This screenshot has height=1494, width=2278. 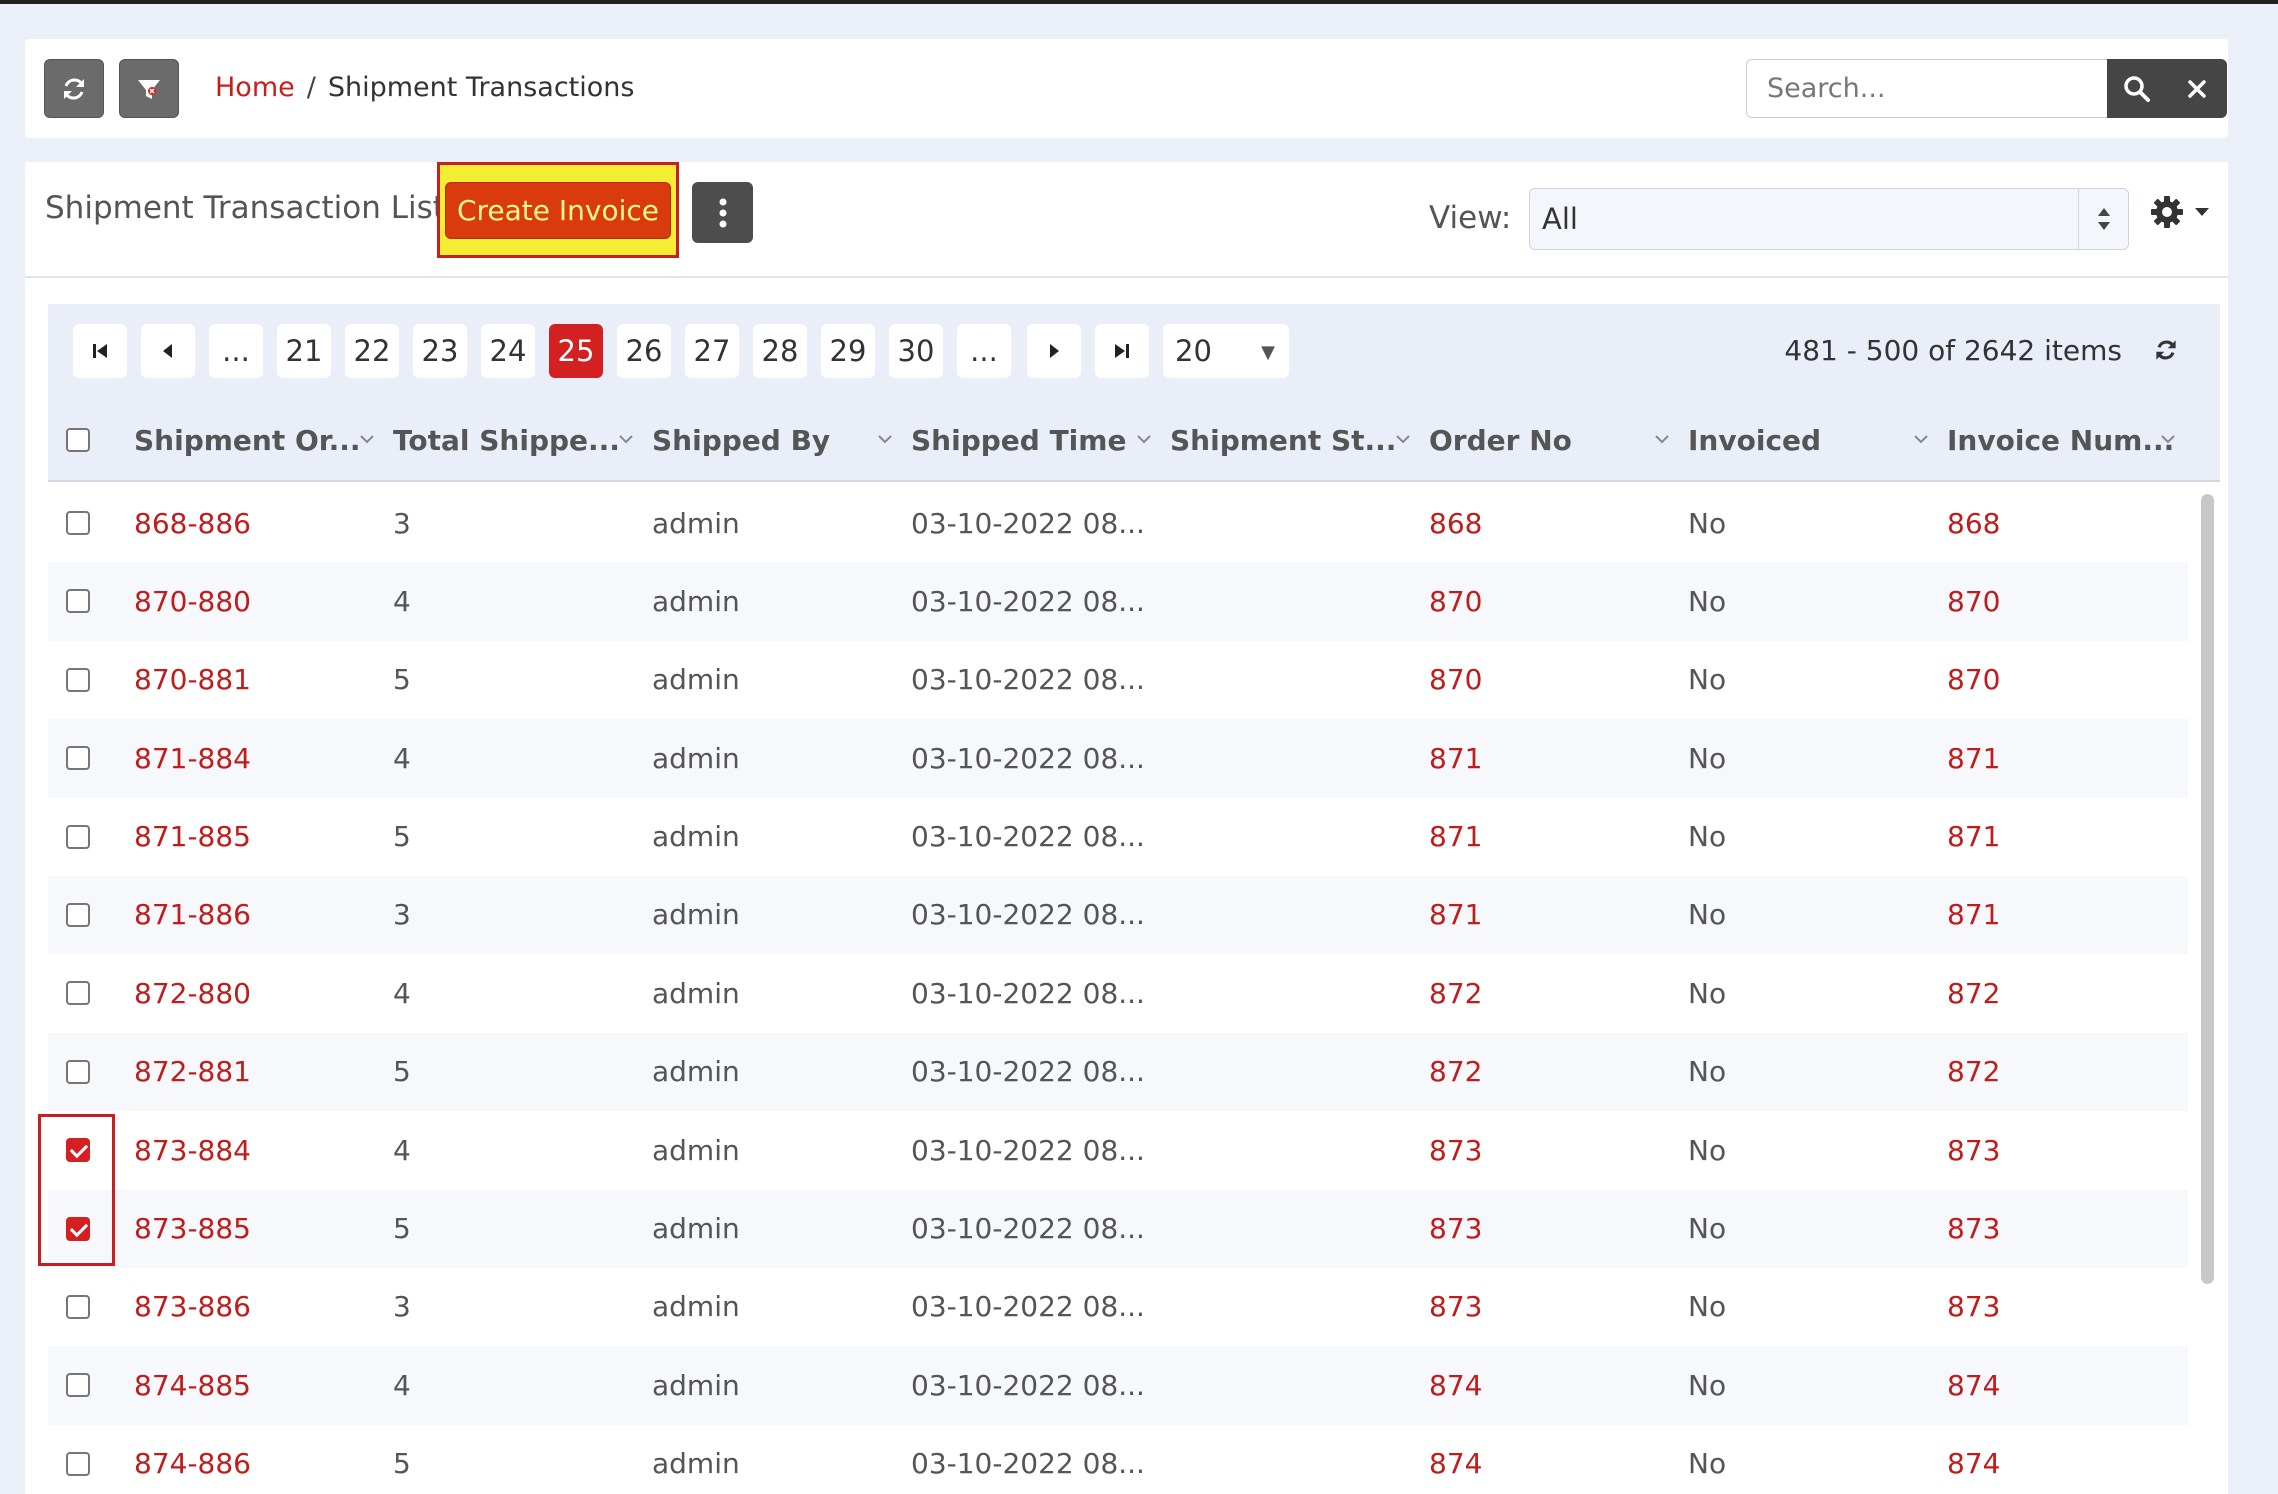 I want to click on page-button: 23, so click(x=440, y=351).